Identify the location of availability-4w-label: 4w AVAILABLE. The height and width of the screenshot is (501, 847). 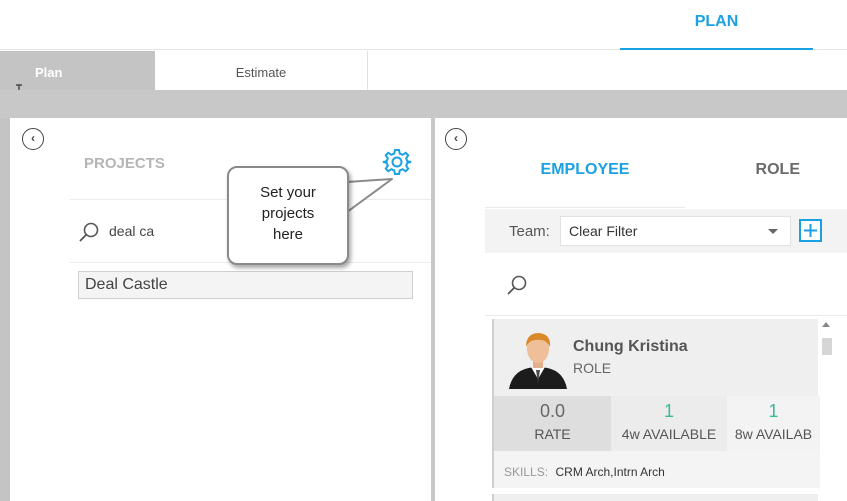
(669, 434).